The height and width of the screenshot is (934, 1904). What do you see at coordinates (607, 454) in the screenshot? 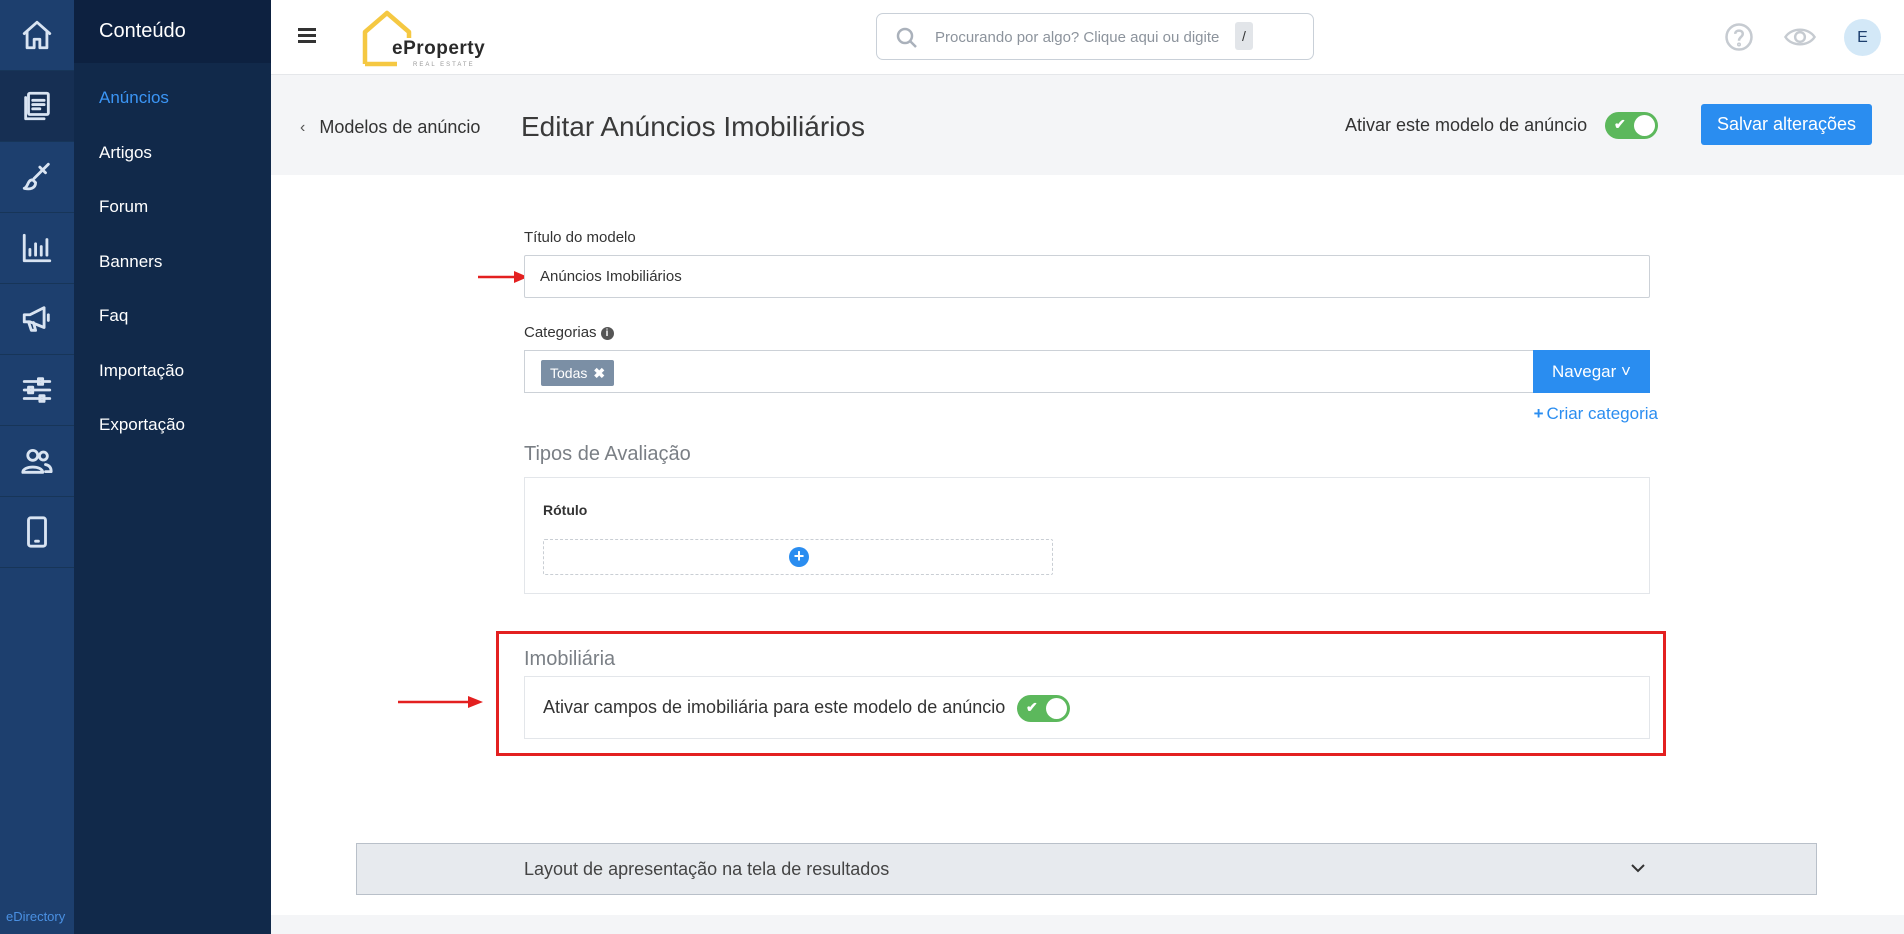
I see `review-types-title: Tipos de Avaliação` at bounding box center [607, 454].